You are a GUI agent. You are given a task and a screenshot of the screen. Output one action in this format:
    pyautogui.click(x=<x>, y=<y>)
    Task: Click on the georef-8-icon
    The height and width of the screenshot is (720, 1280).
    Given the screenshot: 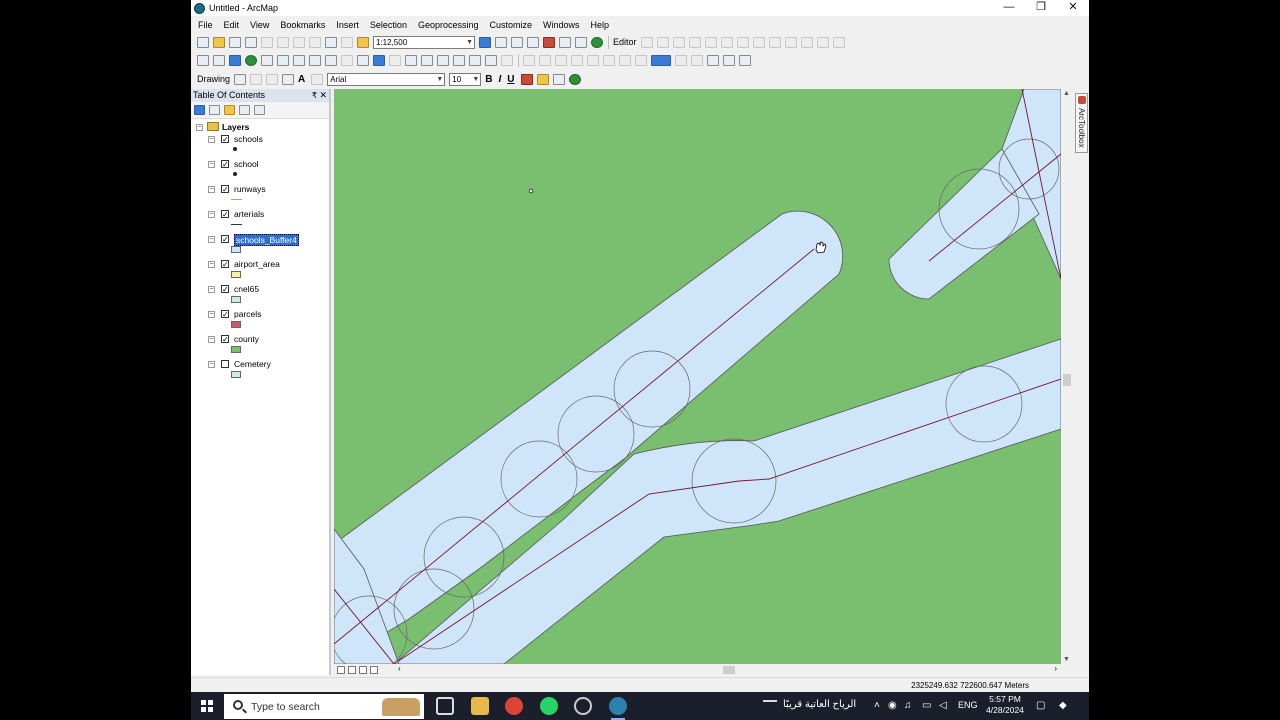 What is the action you would take?
    pyautogui.click(x=641, y=60)
    